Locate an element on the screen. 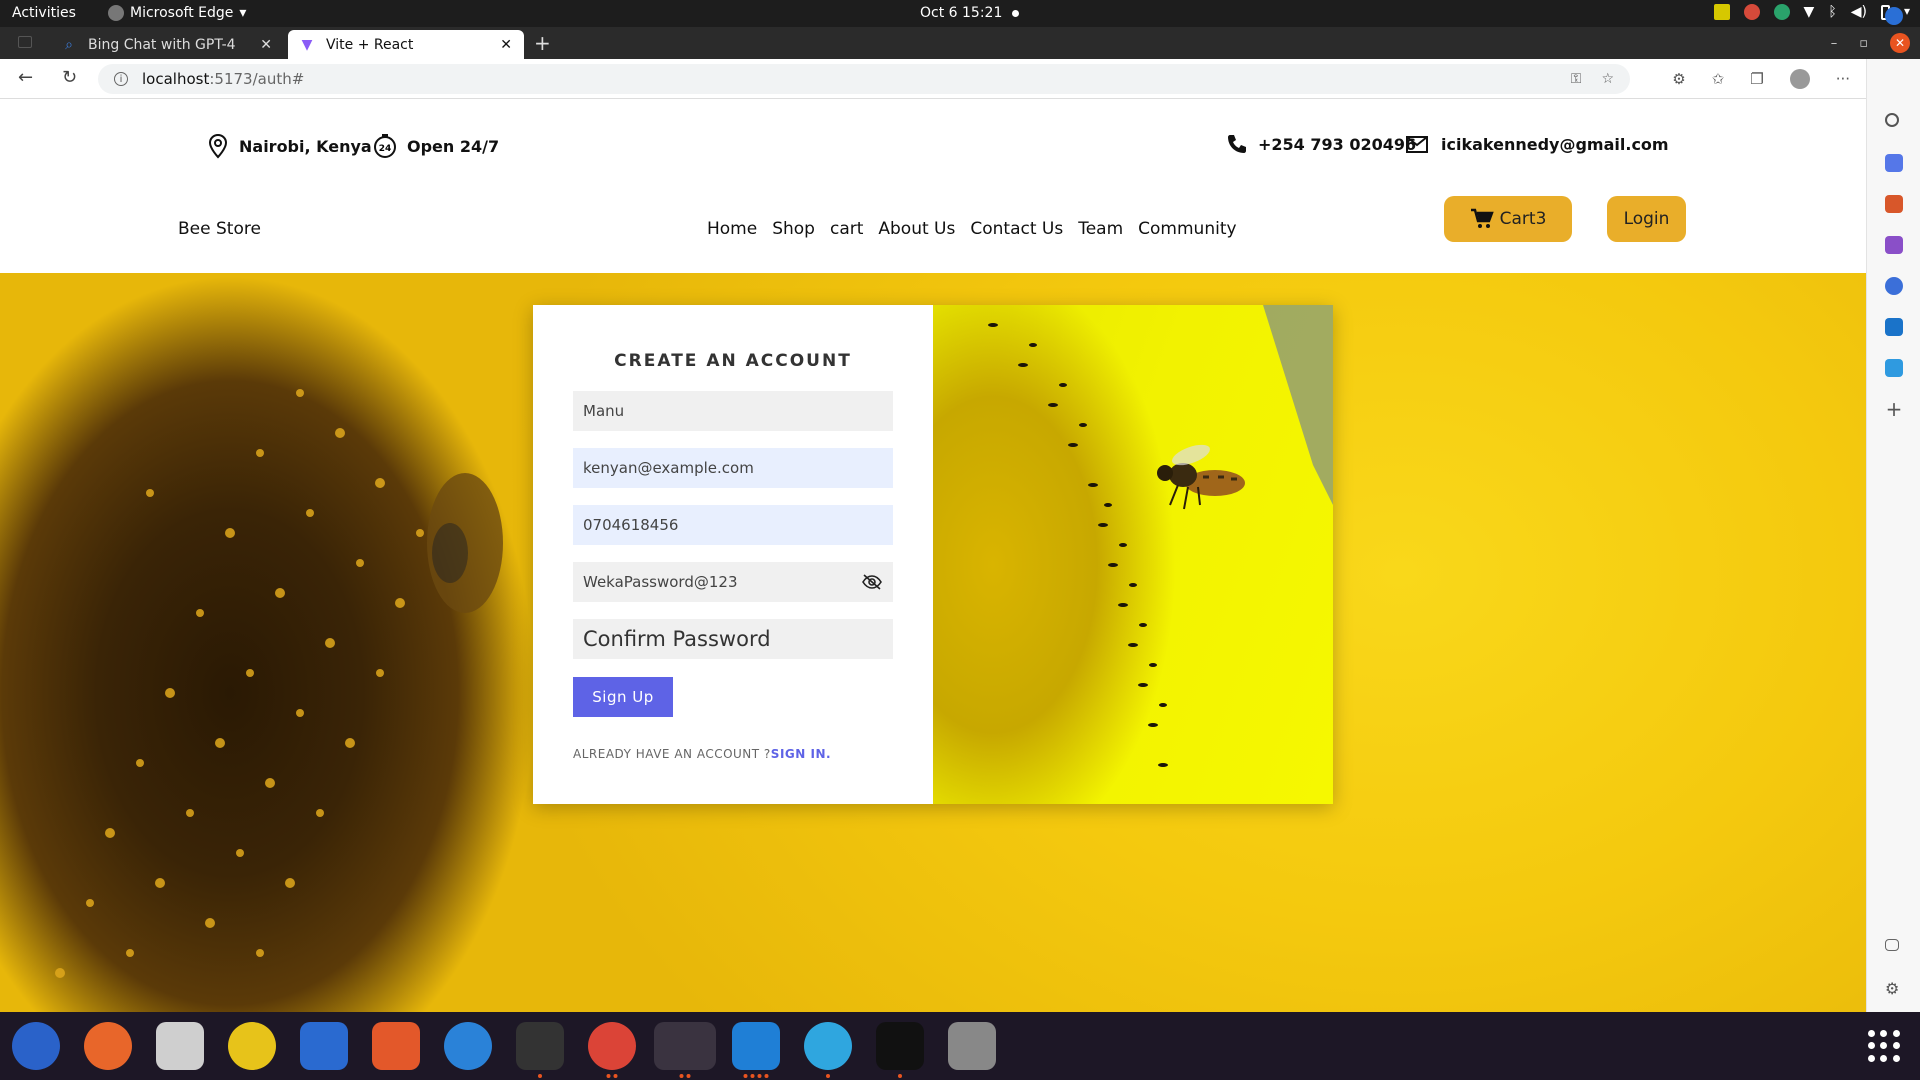 The width and height of the screenshot is (1920, 1080). app-menu-label: Microsoft Edge is located at coordinates (182, 13).